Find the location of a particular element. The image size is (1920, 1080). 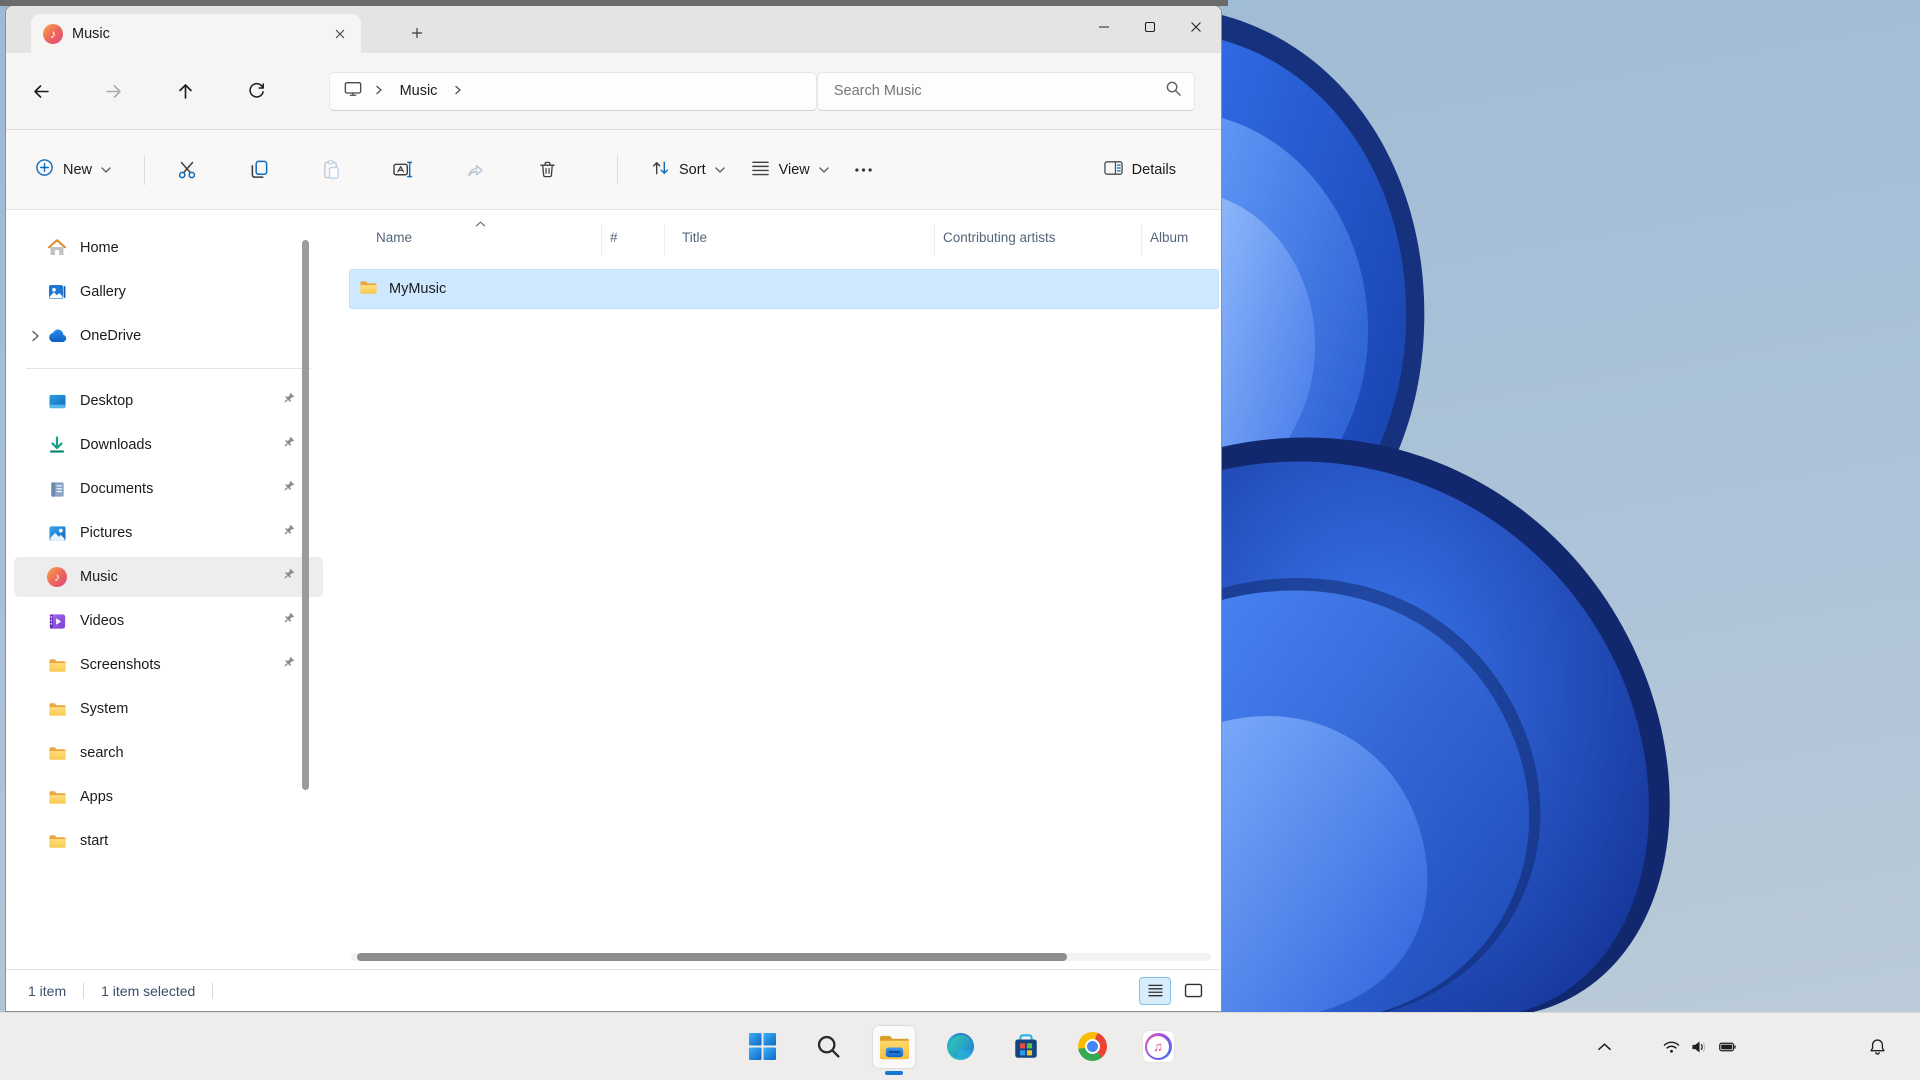

column-header-album: Album is located at coordinates (1169, 237).